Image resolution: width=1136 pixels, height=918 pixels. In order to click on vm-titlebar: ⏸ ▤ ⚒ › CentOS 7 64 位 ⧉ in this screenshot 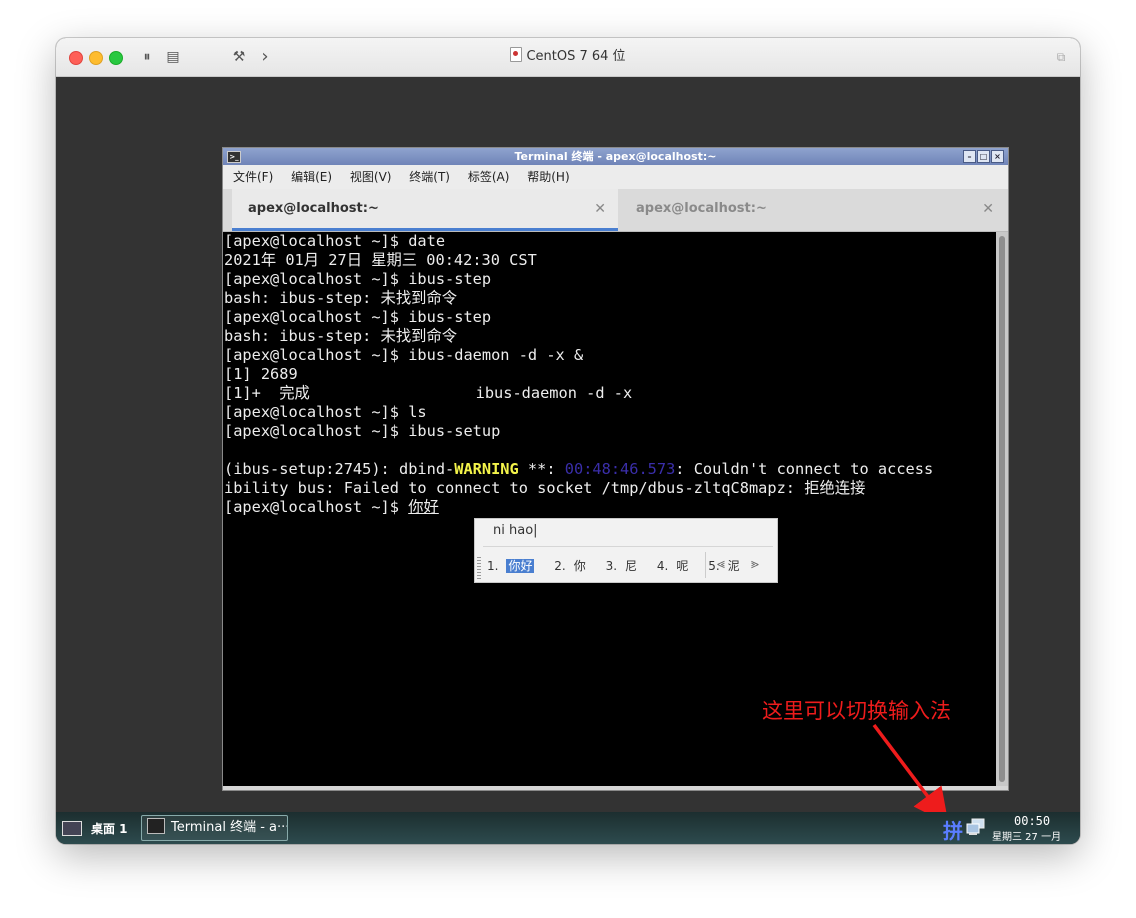, I will do `click(568, 57)`.